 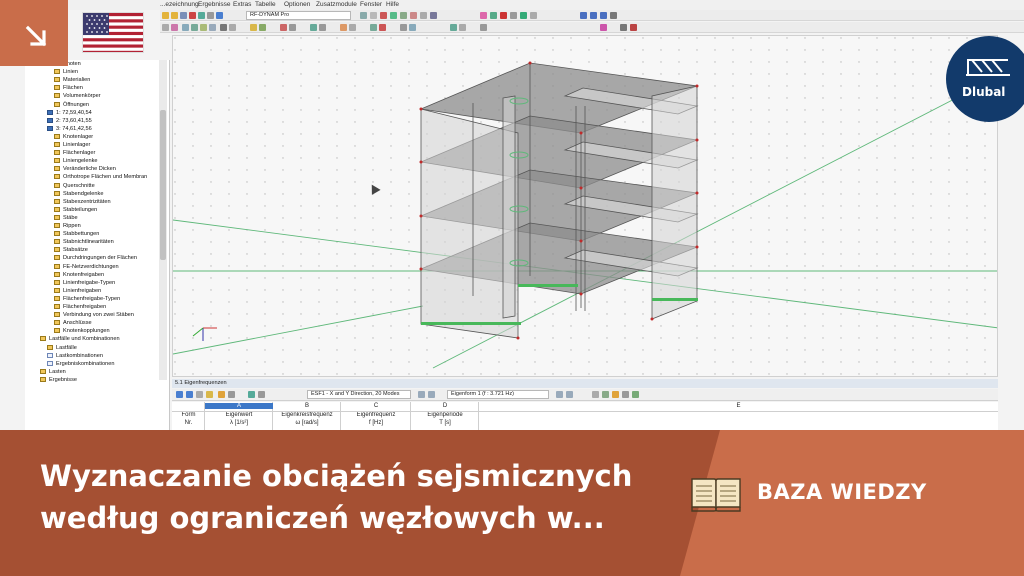 What do you see at coordinates (513, 15) in the screenshot?
I see `member-icon` at bounding box center [513, 15].